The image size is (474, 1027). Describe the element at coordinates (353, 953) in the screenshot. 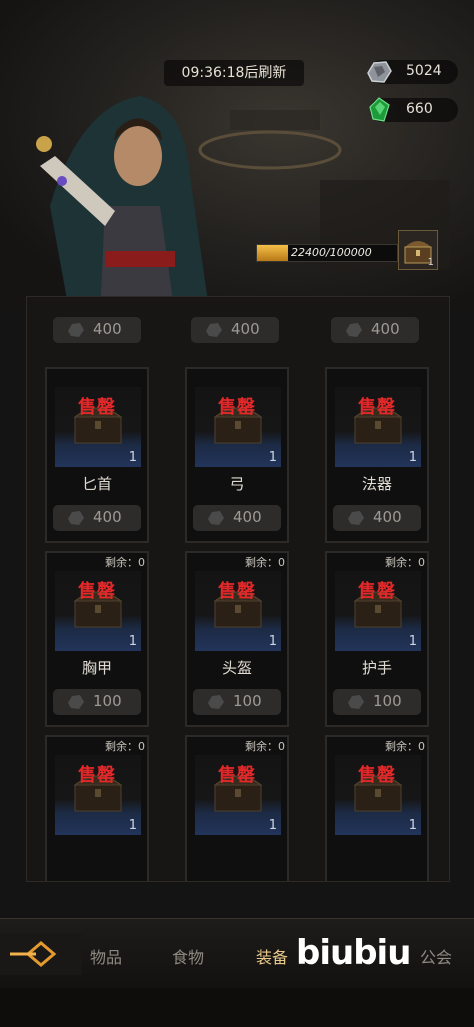

I see `watermark-text: biubiu` at that location.